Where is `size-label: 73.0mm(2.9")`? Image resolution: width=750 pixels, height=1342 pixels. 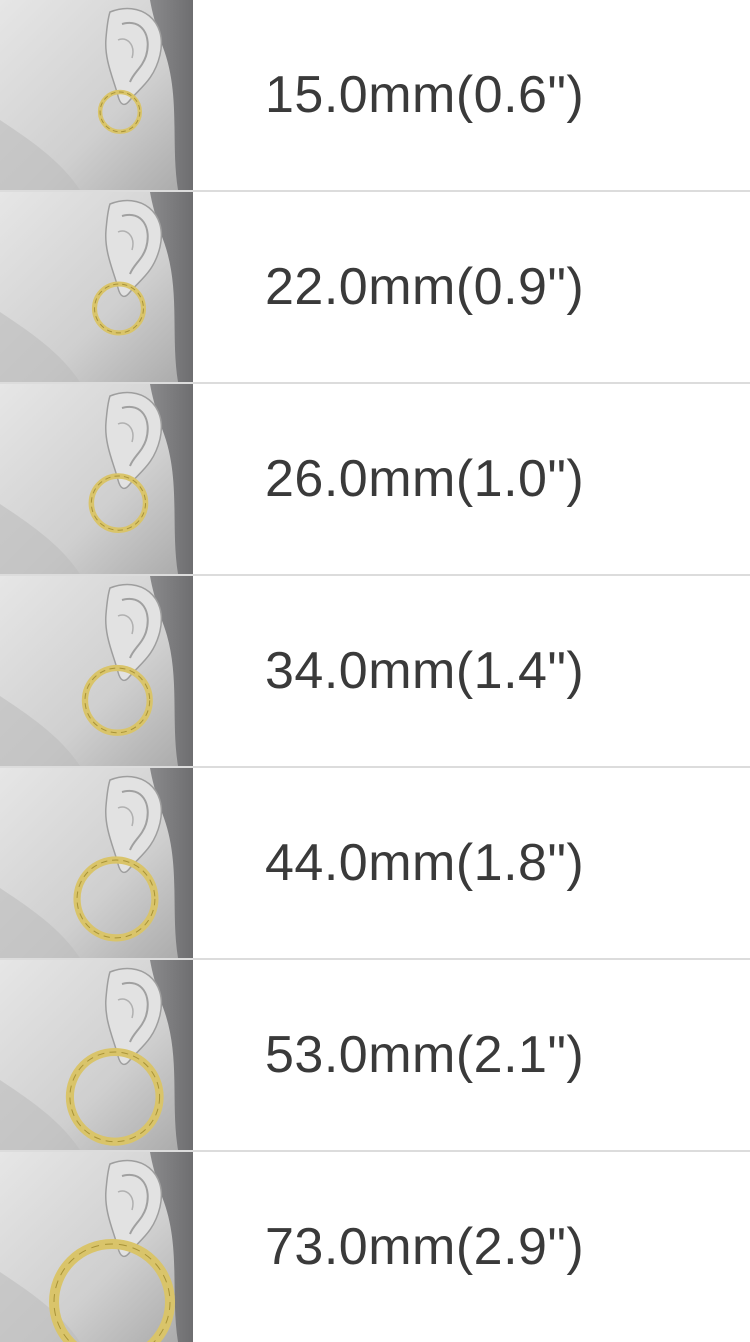 size-label: 73.0mm(2.9") is located at coordinates (425, 1247).